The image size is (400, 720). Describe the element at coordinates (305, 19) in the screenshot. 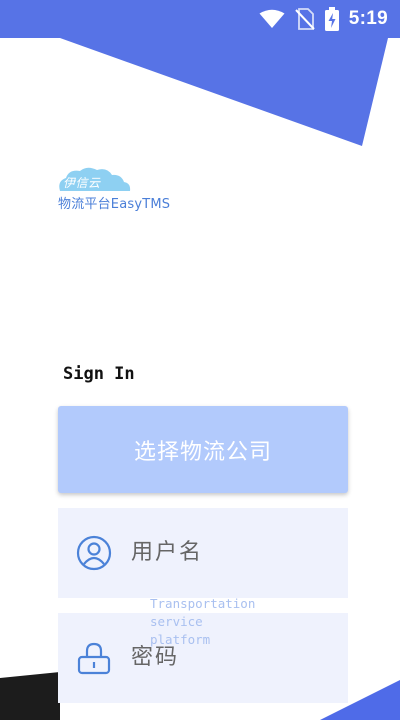

I see `no-sim-icon` at that location.